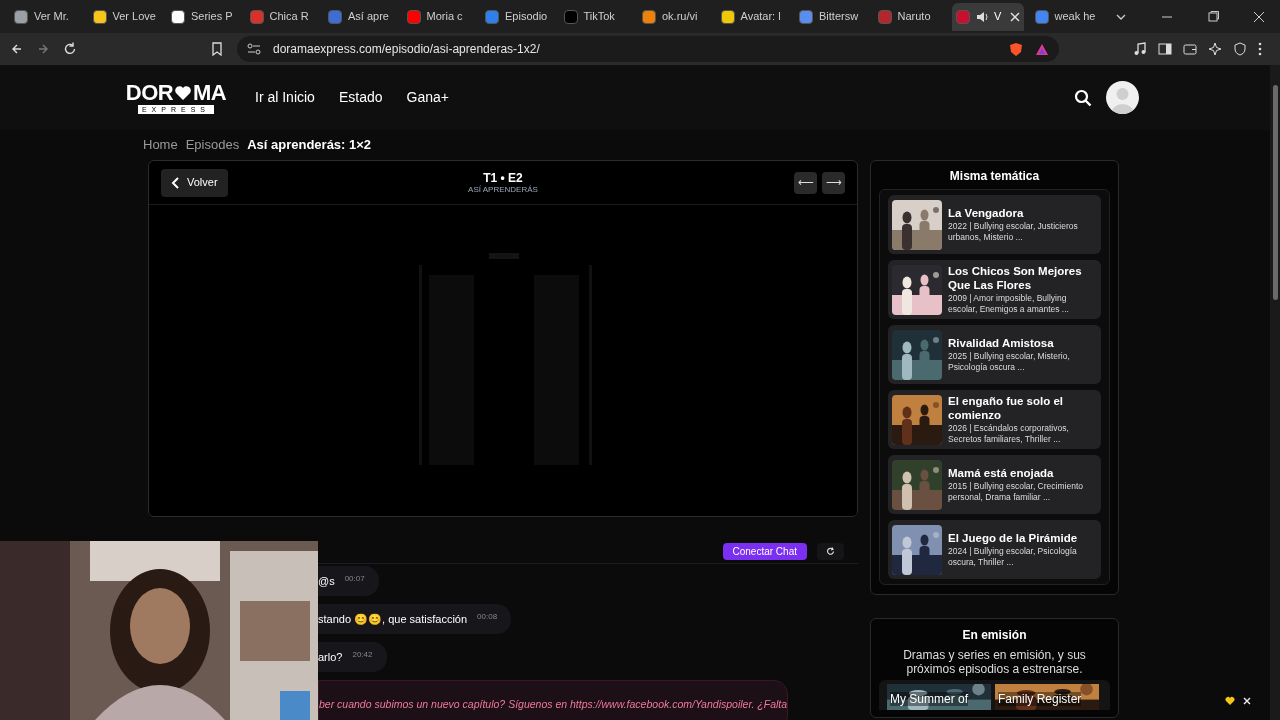 The width and height of the screenshot is (1280, 720). What do you see at coordinates (281, 16) in the screenshot?
I see `browser-tab: Chica R` at bounding box center [281, 16].